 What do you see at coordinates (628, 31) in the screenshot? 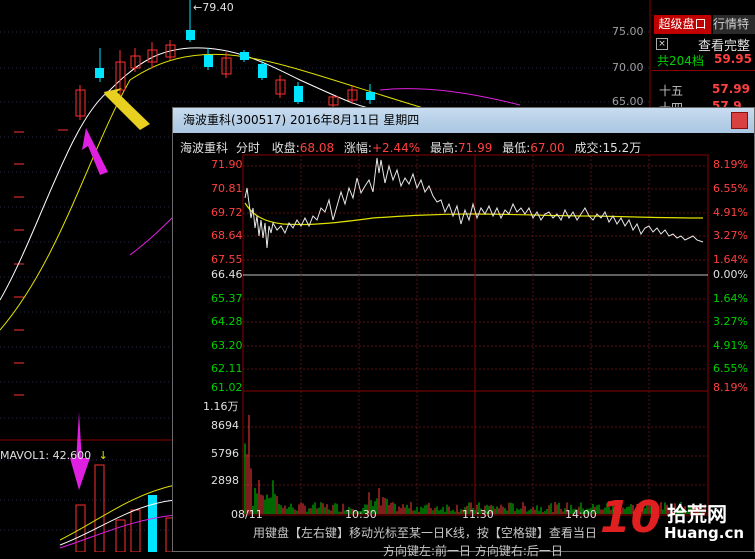
I see `price-axis-75: 75.00` at bounding box center [628, 31].